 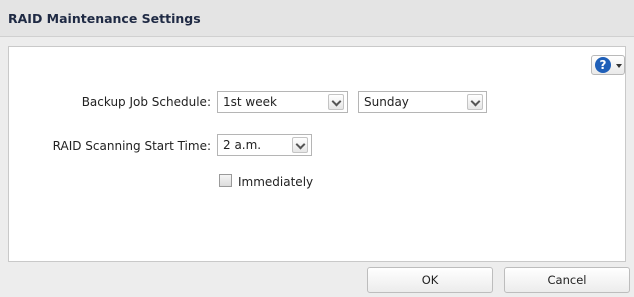 I want to click on backup-week-value: 1st week, so click(x=250, y=102).